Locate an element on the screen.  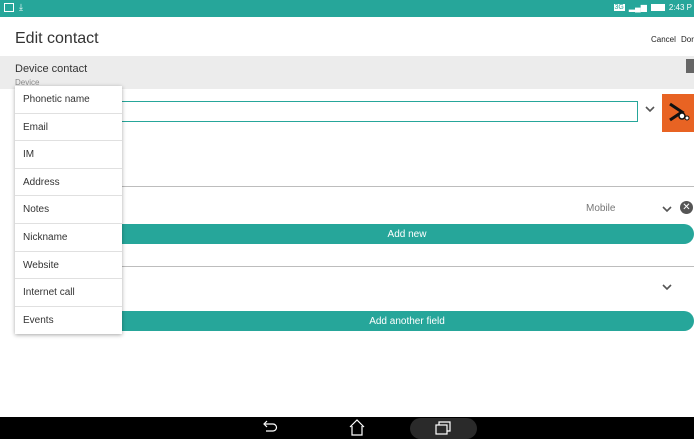
contact-photo is located at coordinates (678, 113).